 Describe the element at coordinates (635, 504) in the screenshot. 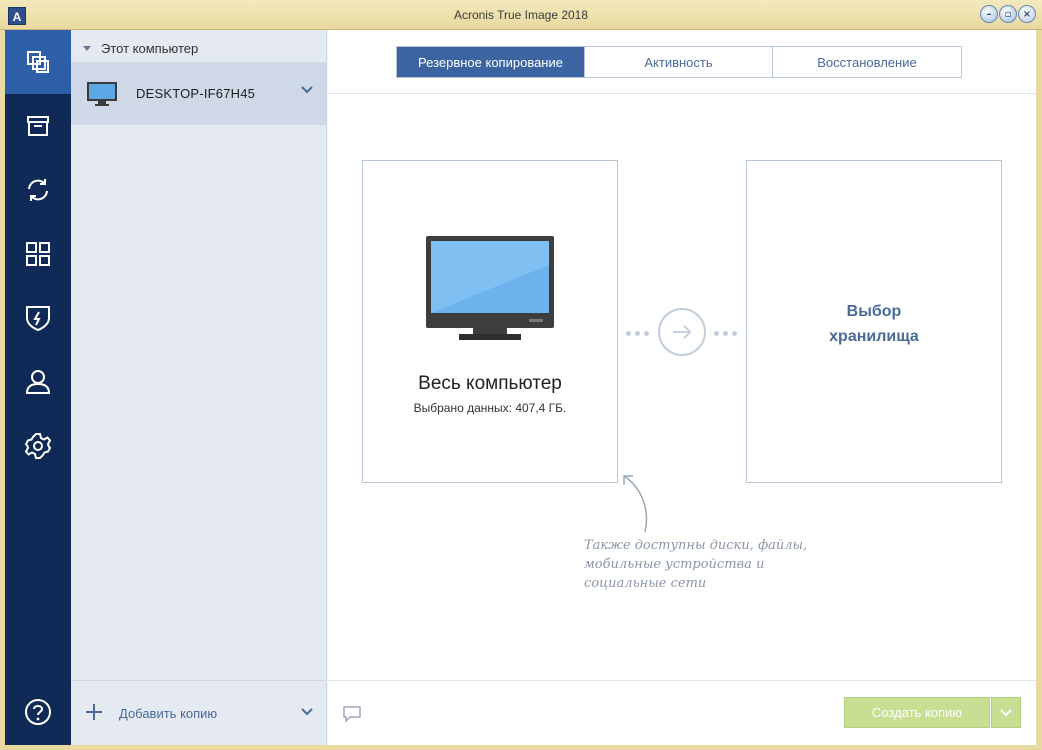

I see `hint-arrow-icon` at that location.